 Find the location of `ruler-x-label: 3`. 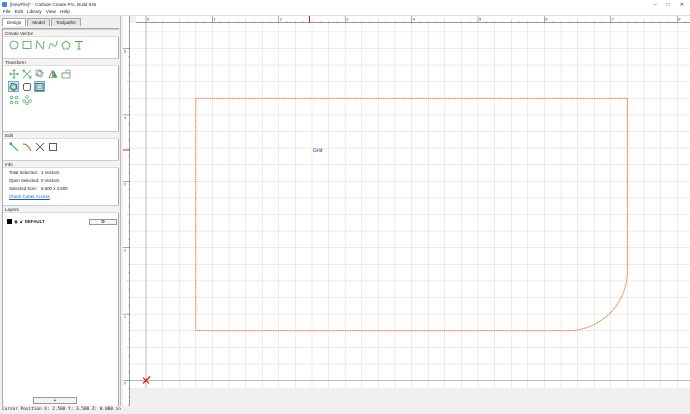

ruler-x-label: 3 is located at coordinates (347, 19).